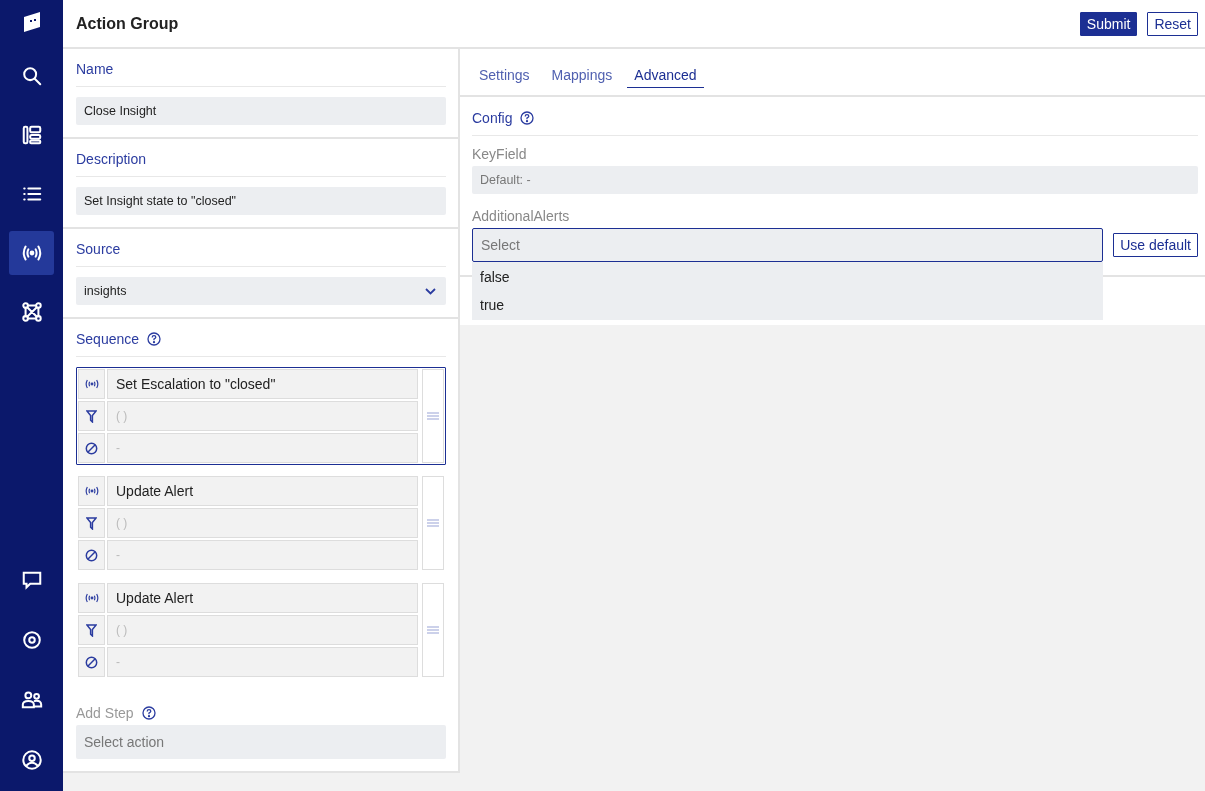 This screenshot has width=1205, height=791. What do you see at coordinates (31, 580) in the screenshot?
I see `chat-bubble-icon` at bounding box center [31, 580].